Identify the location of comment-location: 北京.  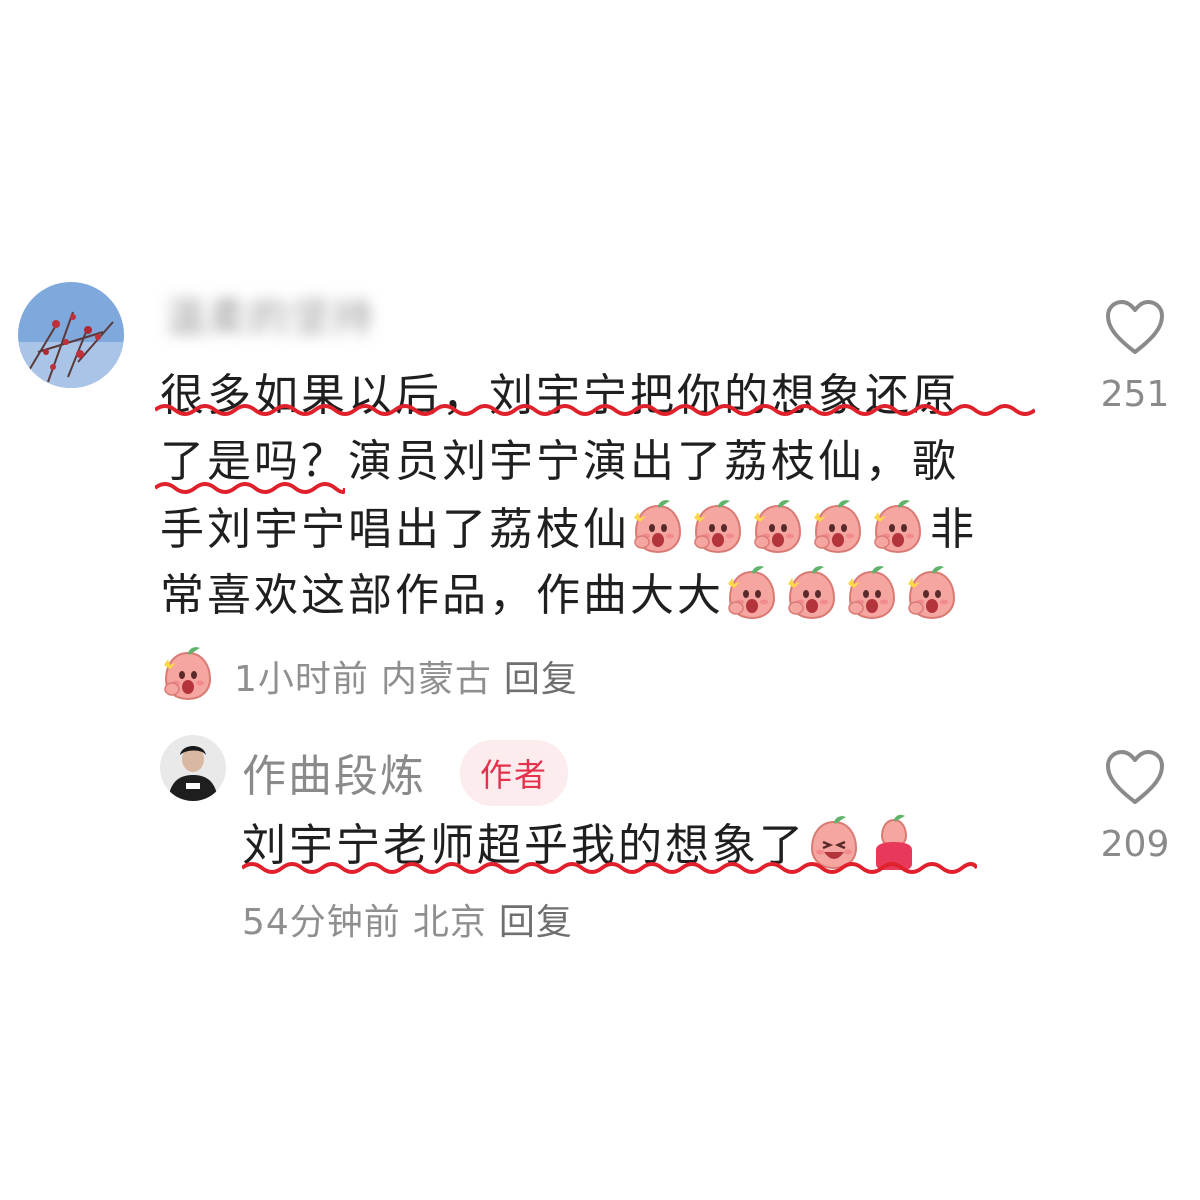
(449, 922).